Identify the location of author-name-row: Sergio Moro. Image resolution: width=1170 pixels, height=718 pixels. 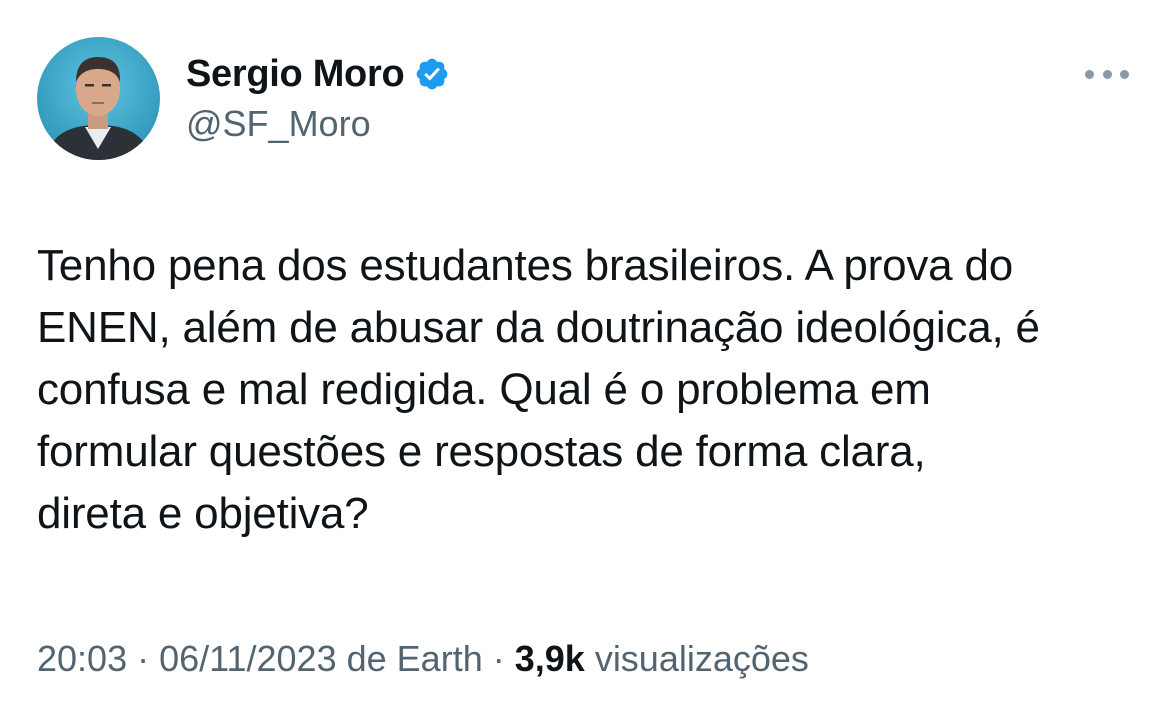
(318, 74).